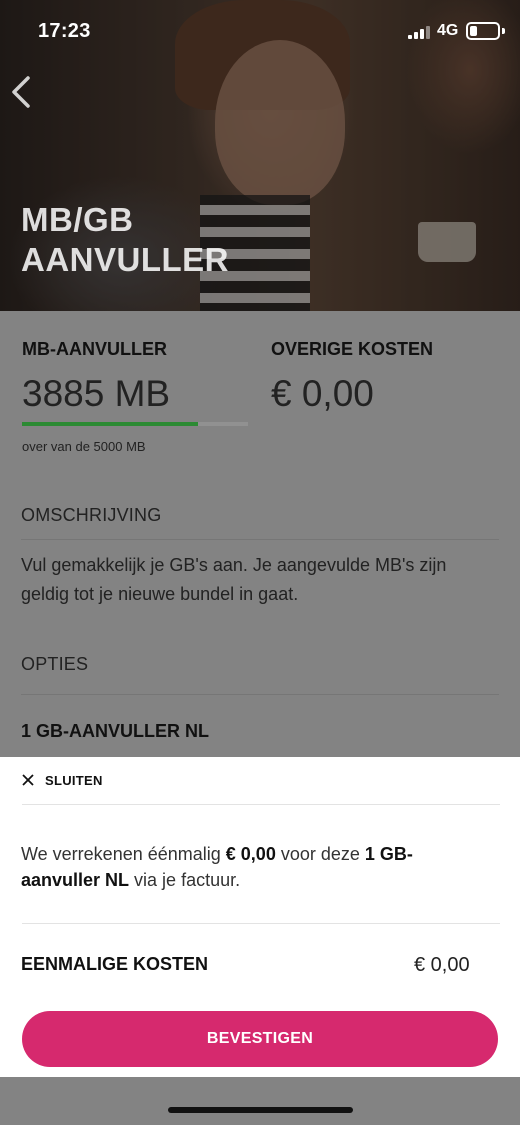 The height and width of the screenshot is (1125, 520). What do you see at coordinates (442, 965) in the screenshot?
I see `one-time-cost-value: € 0,00` at bounding box center [442, 965].